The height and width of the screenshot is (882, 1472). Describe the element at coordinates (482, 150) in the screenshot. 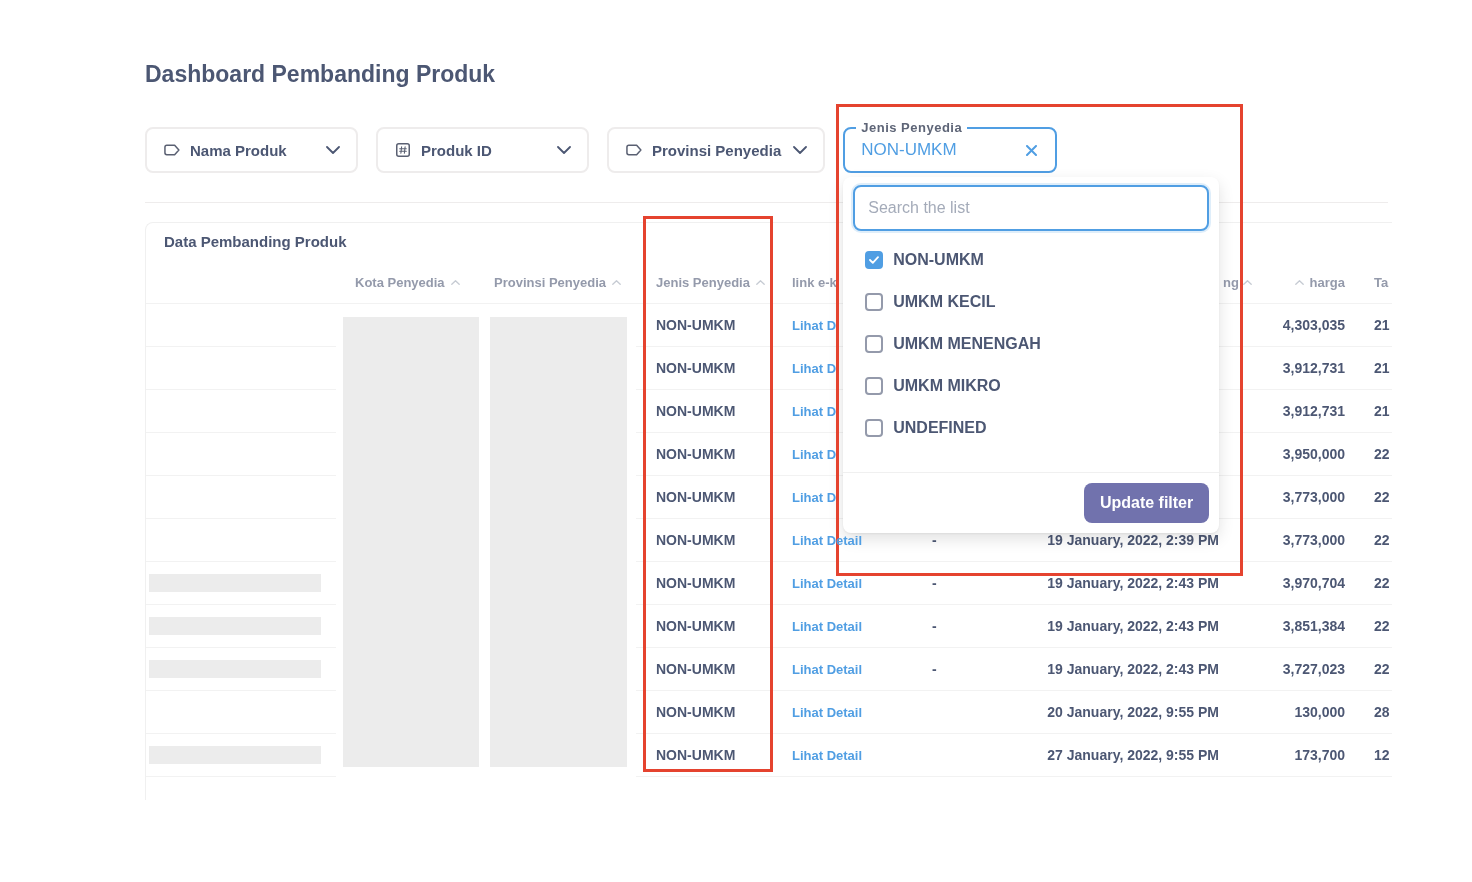

I see `filter-button: Produk ID` at that location.